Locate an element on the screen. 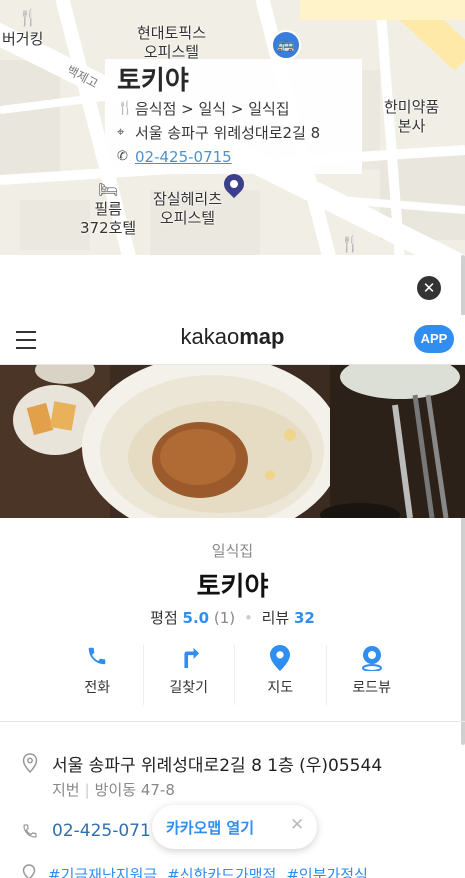  tag-item: #신한카드가맹점 is located at coordinates (221, 871).